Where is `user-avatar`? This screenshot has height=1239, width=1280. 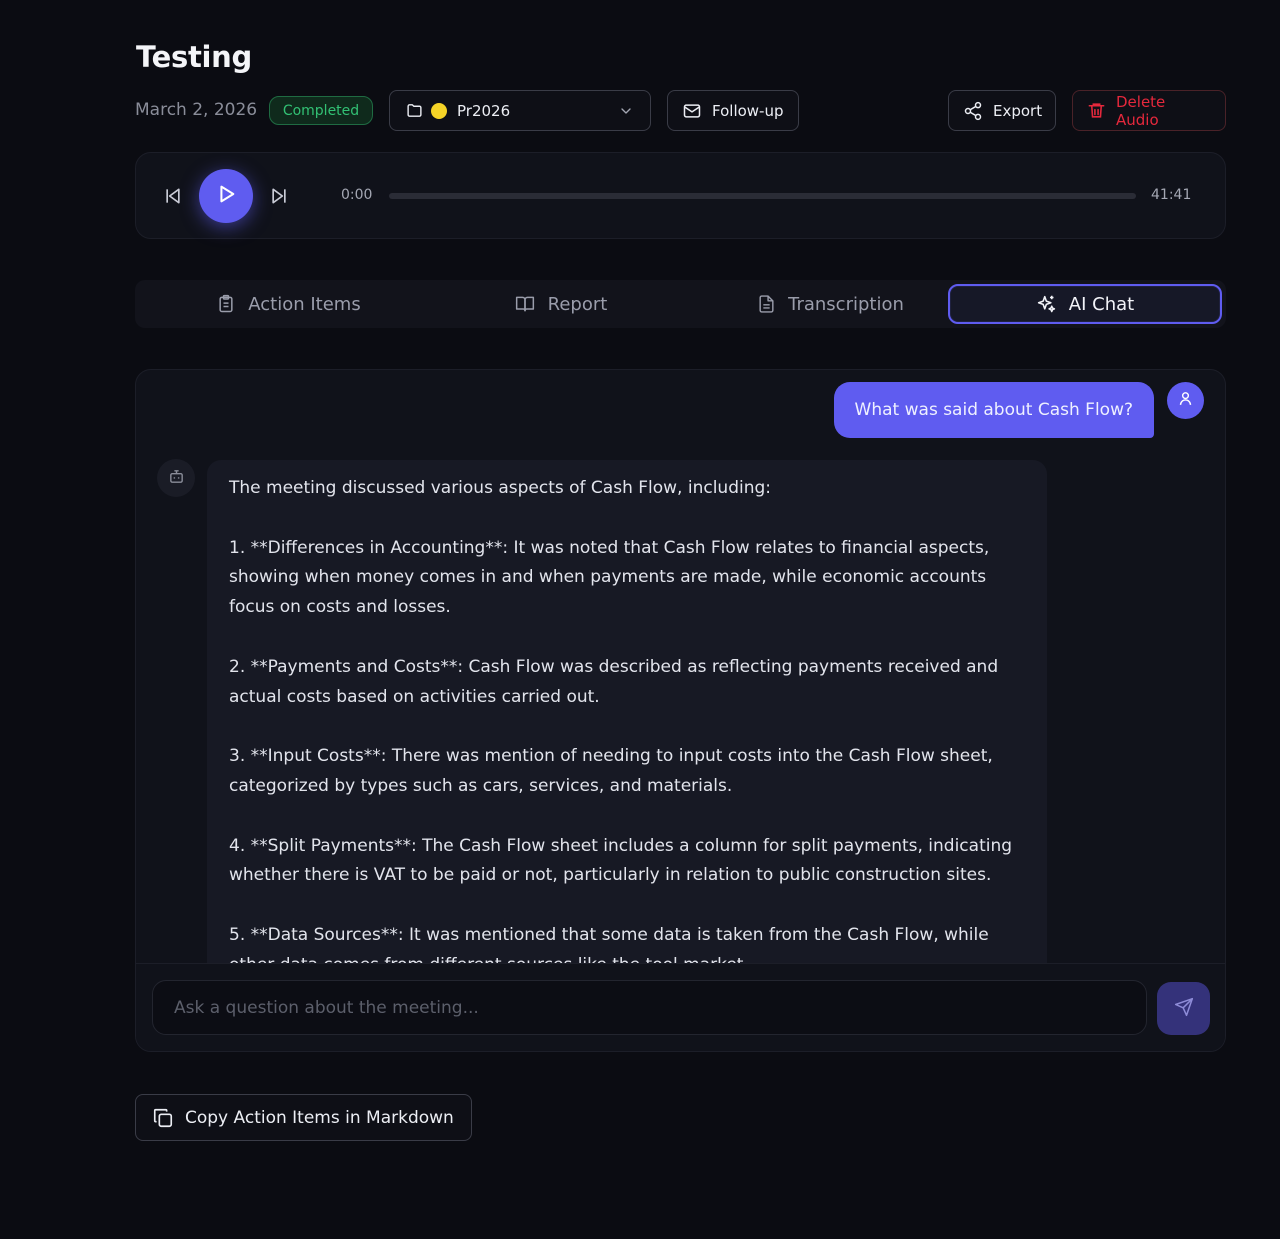
user-avatar is located at coordinates (1185, 400).